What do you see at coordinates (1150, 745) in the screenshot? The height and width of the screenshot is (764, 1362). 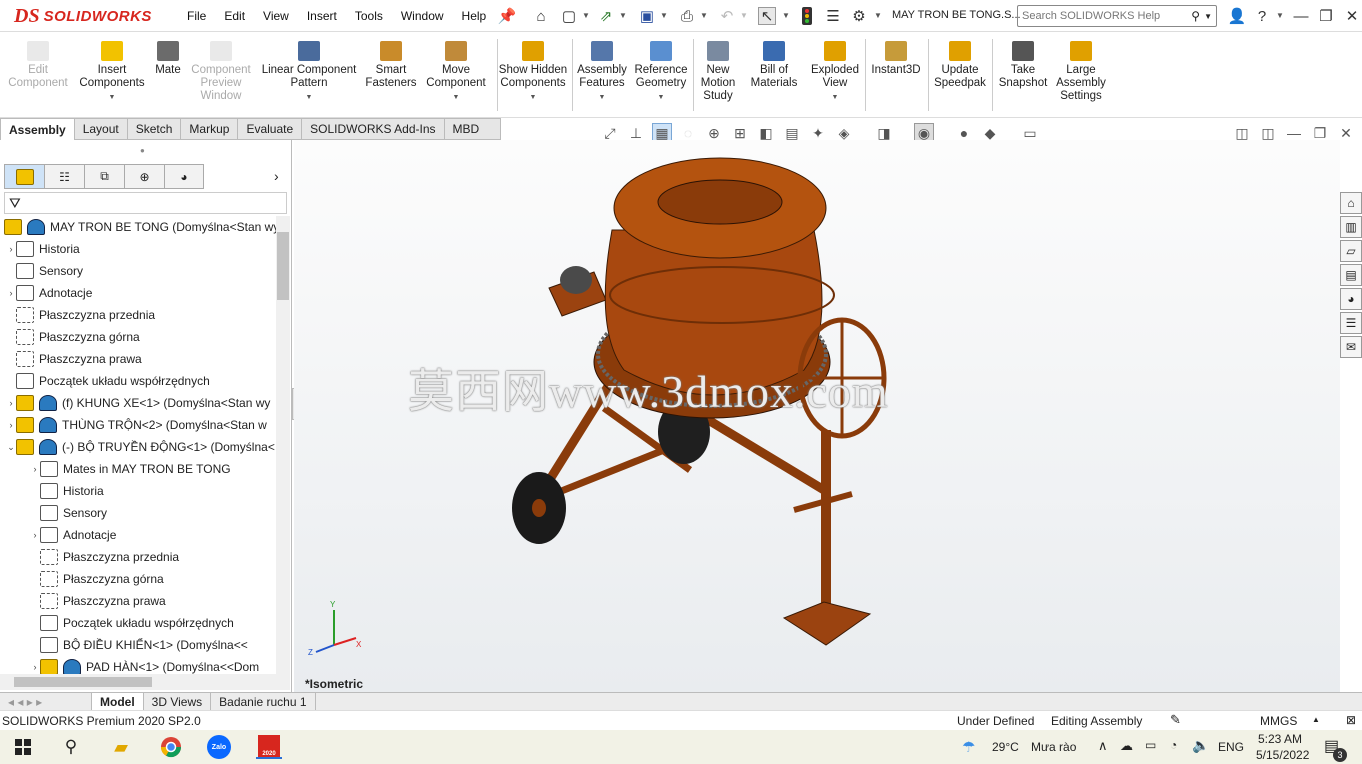 I see `battery-icon: ▭` at bounding box center [1150, 745].